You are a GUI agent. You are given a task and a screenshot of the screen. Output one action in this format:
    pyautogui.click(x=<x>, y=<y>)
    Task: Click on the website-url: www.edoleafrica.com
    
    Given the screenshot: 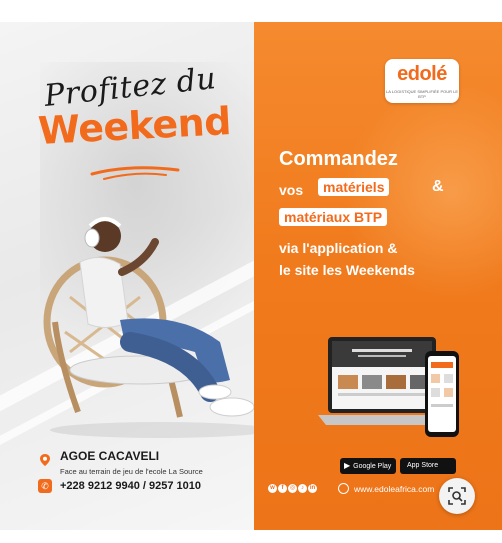 What is the action you would take?
    pyautogui.click(x=394, y=489)
    